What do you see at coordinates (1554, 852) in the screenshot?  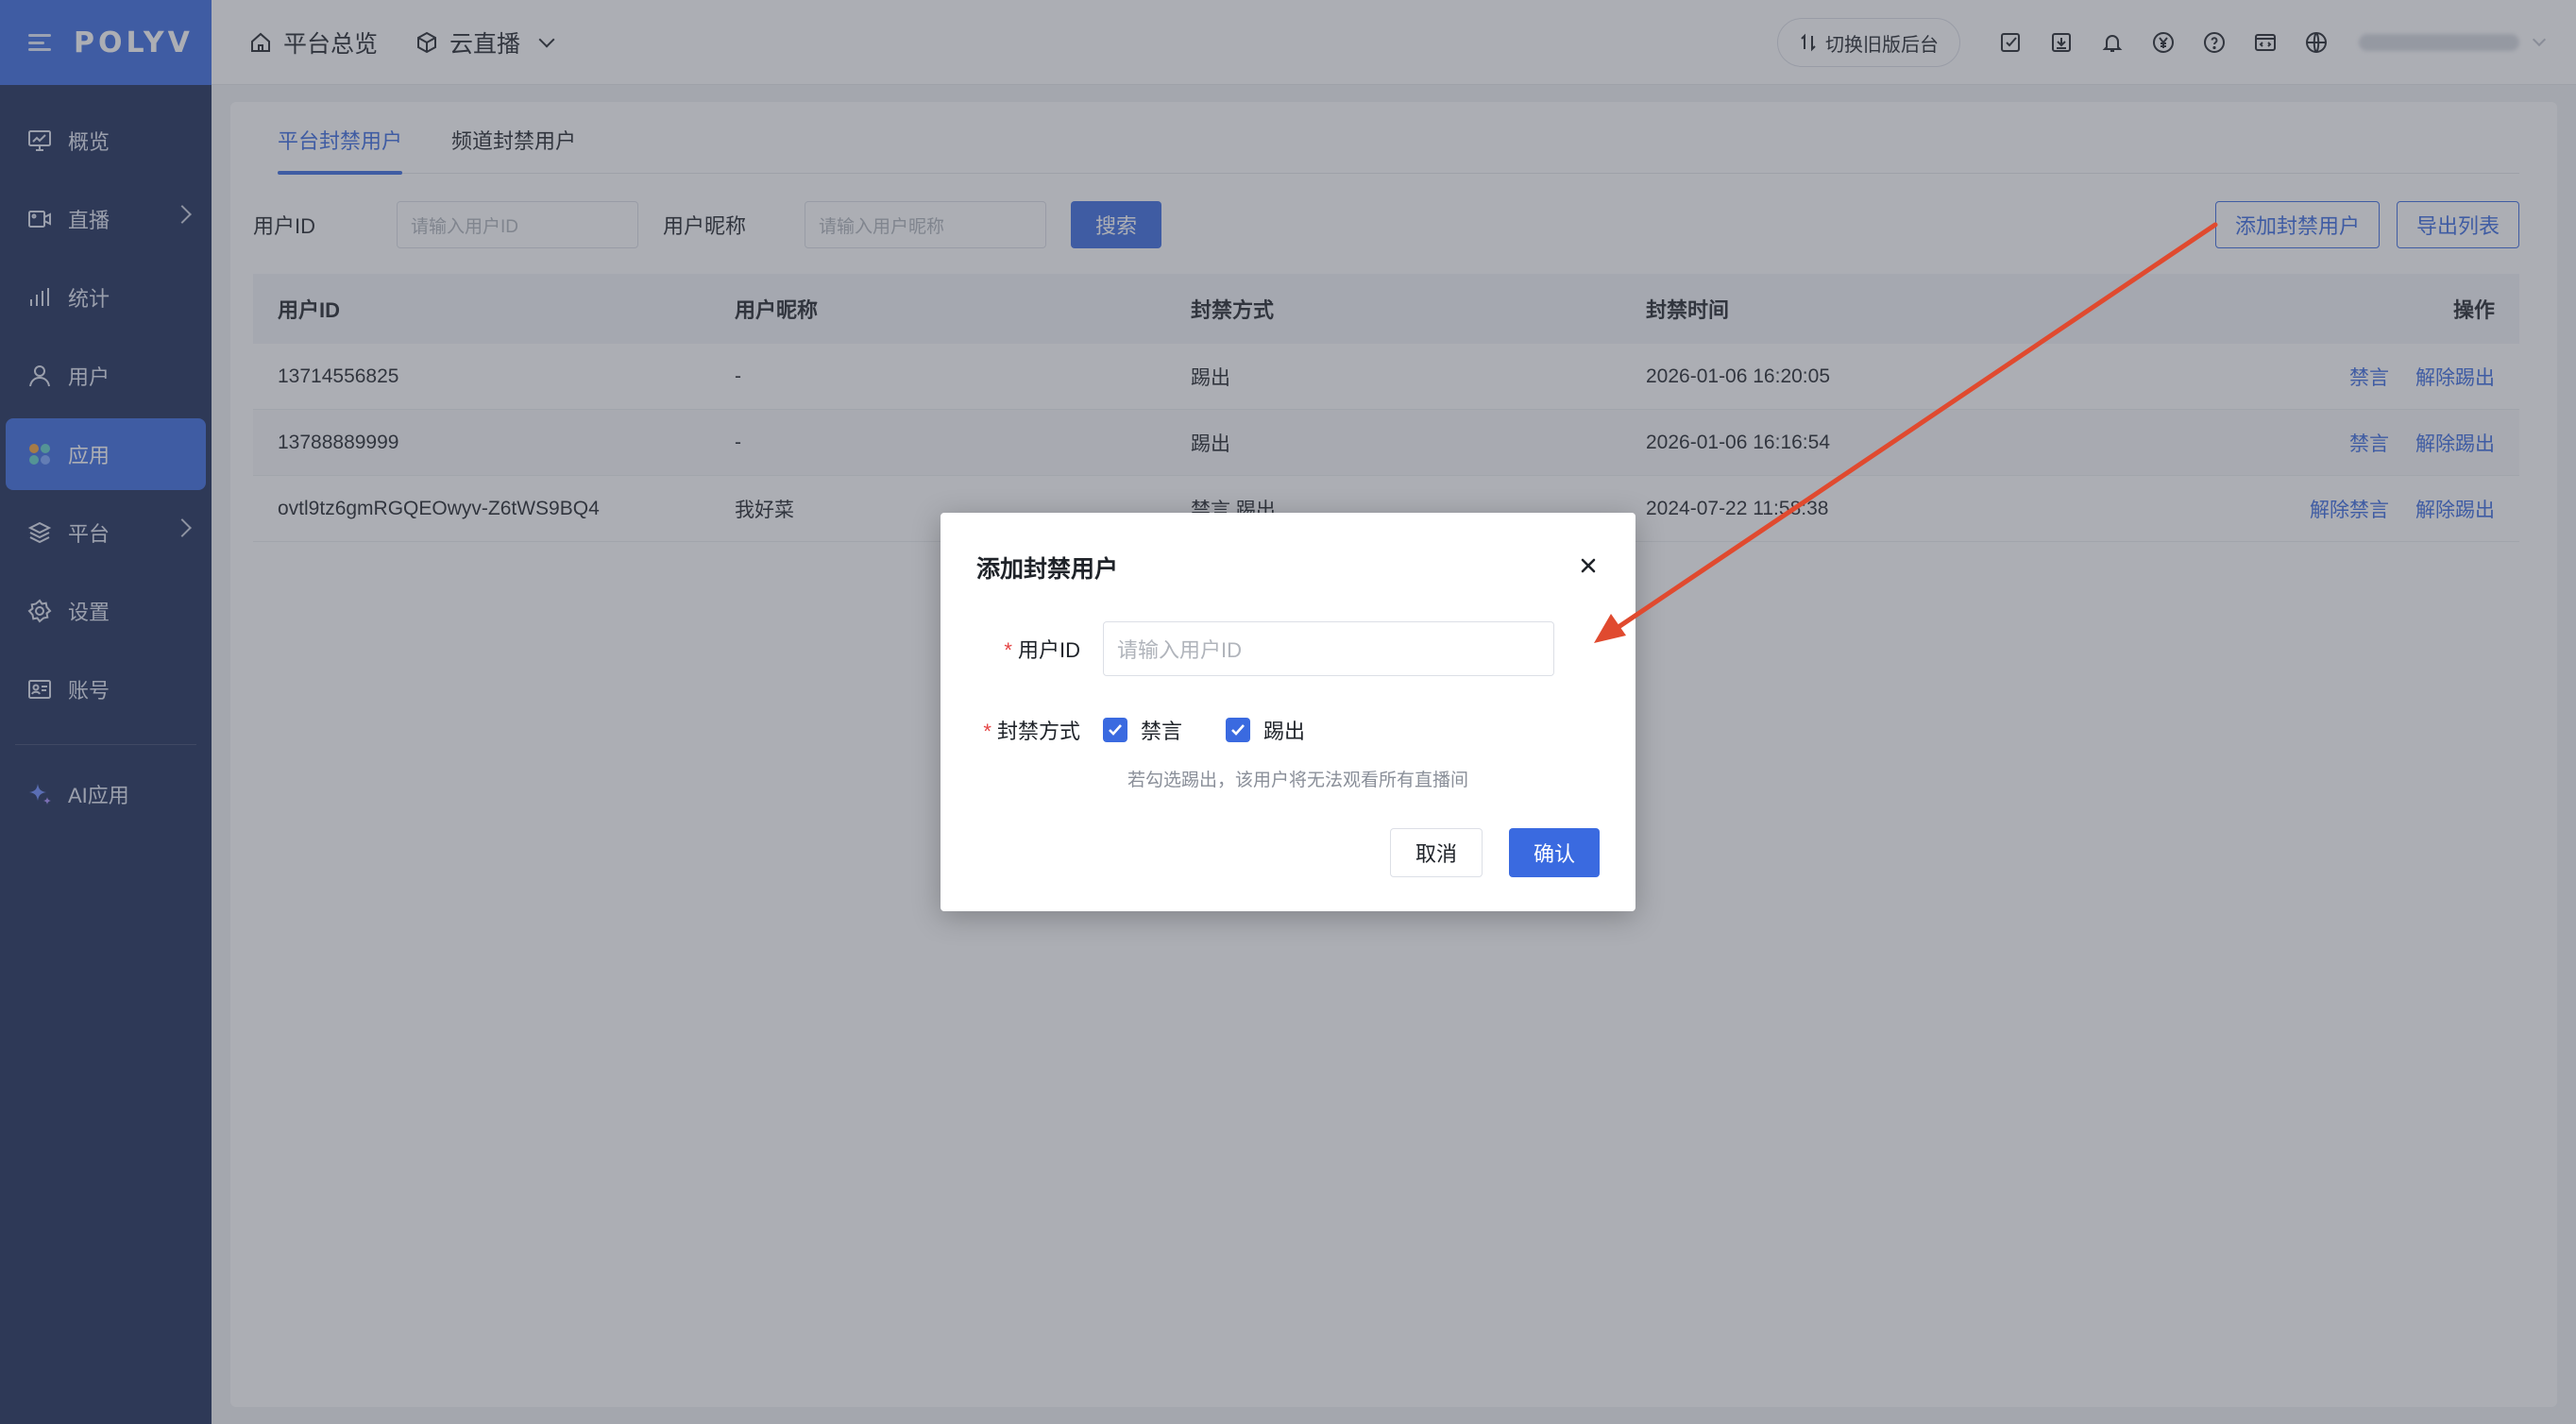 I see `confirm-button: 确认` at bounding box center [1554, 852].